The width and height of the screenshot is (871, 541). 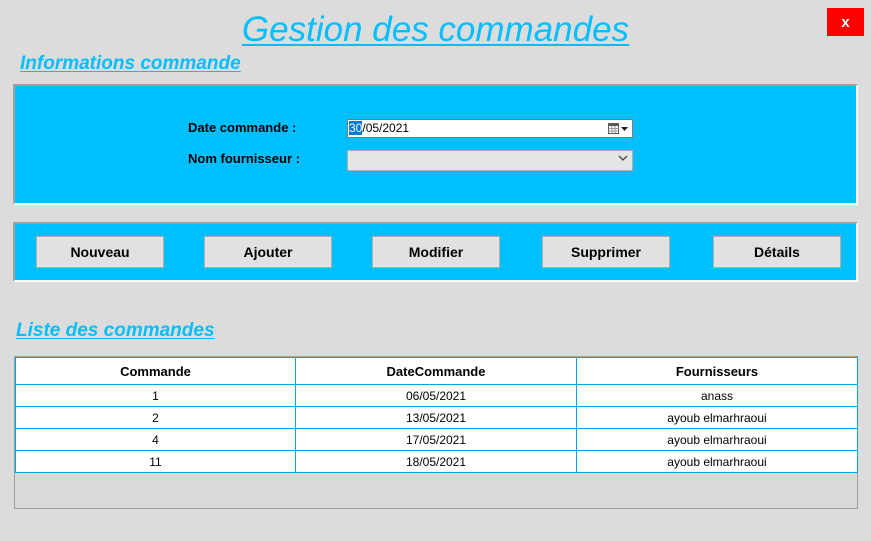 I want to click on add-button: Ajouter, so click(x=268, y=252).